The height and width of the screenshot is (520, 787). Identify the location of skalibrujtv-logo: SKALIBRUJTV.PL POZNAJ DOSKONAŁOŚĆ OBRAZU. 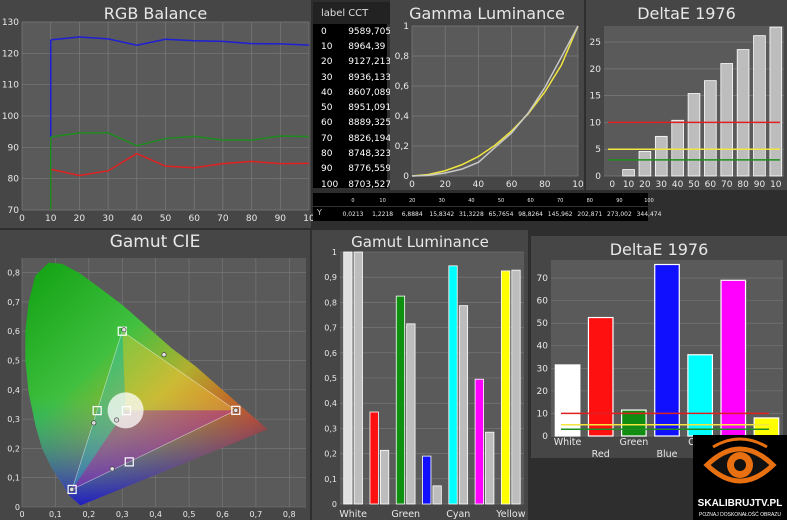
(740, 477).